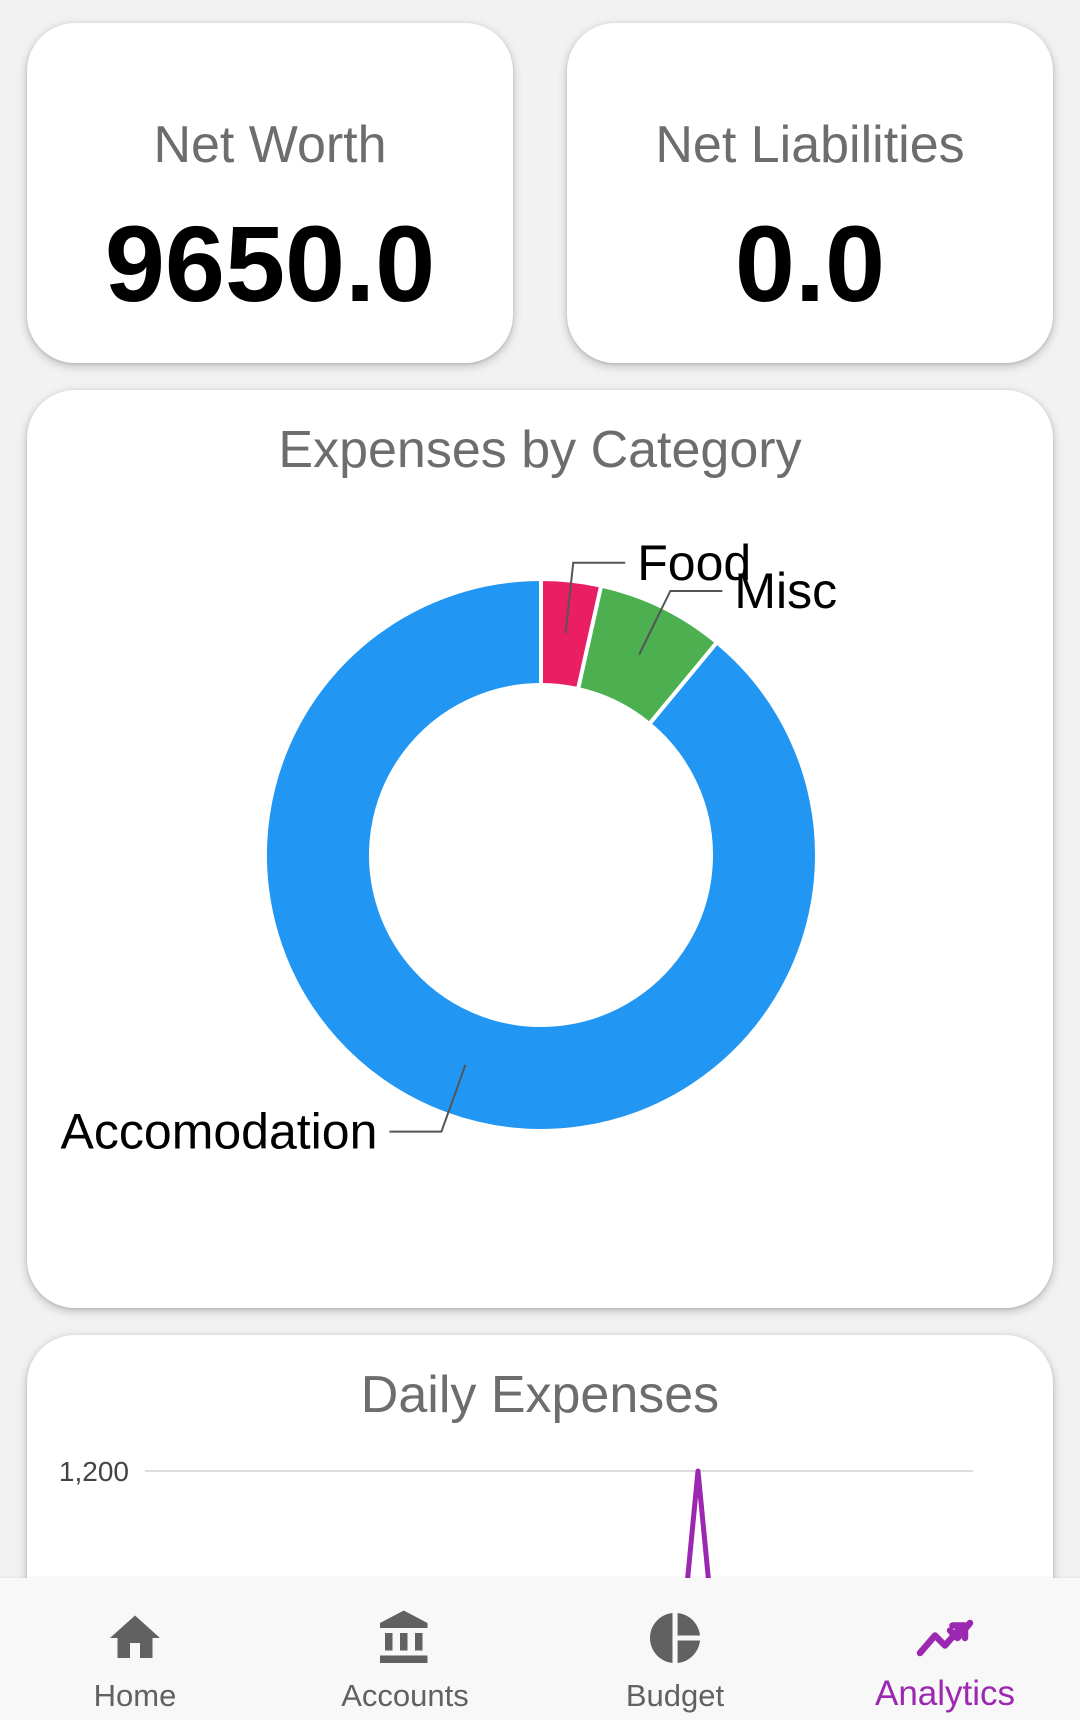 The width and height of the screenshot is (1080, 1720). I want to click on bottom-navigation: Home Accounts Budget Analytics, so click(540, 1649).